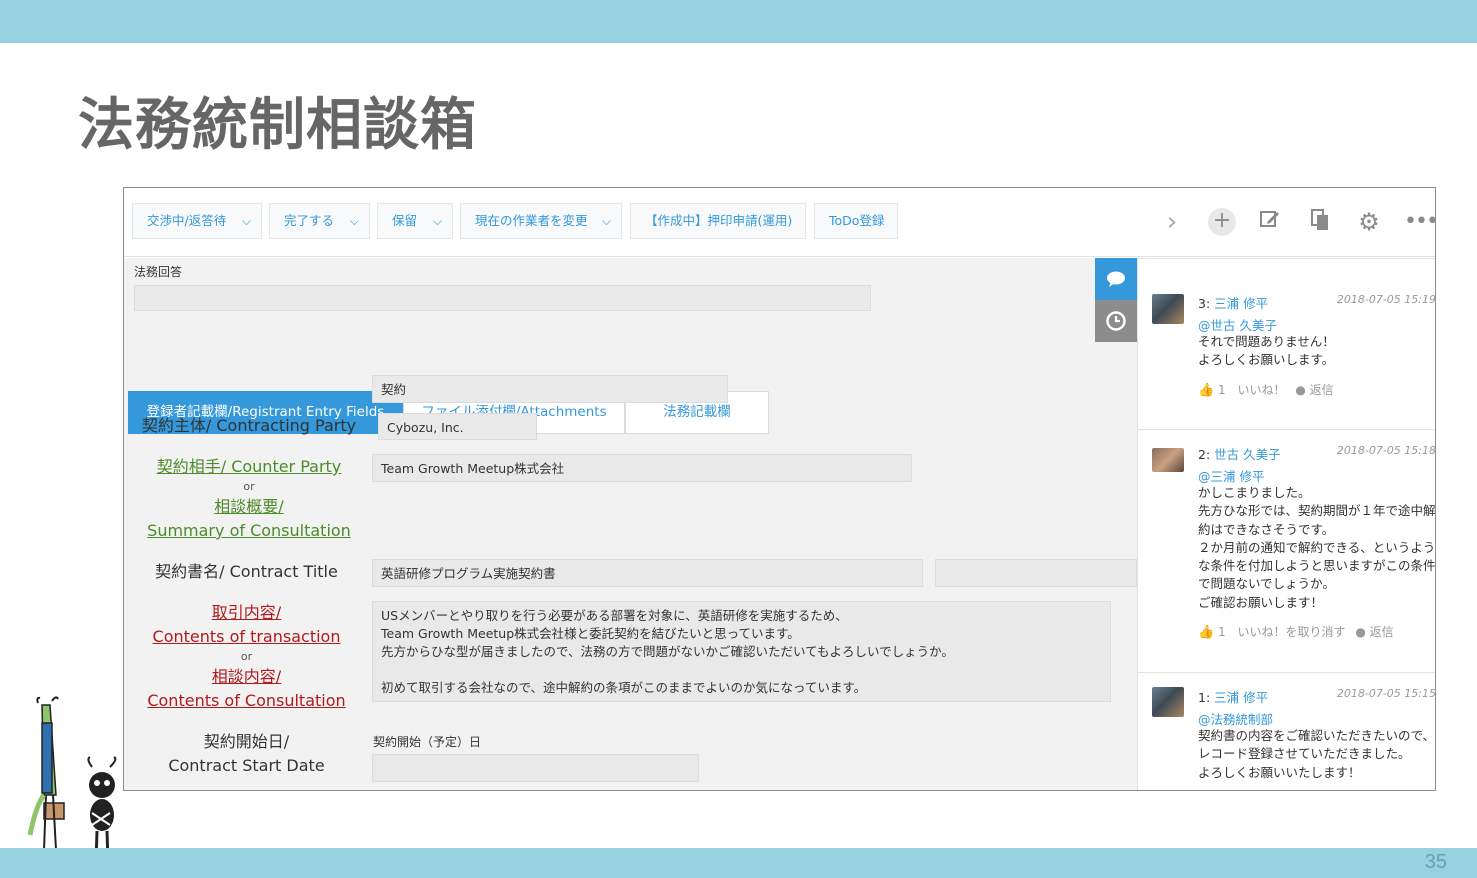  What do you see at coordinates (535, 768) in the screenshot?
I see `start-date-field` at bounding box center [535, 768].